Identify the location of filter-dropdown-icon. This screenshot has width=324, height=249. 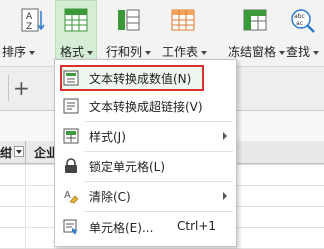
(19, 151).